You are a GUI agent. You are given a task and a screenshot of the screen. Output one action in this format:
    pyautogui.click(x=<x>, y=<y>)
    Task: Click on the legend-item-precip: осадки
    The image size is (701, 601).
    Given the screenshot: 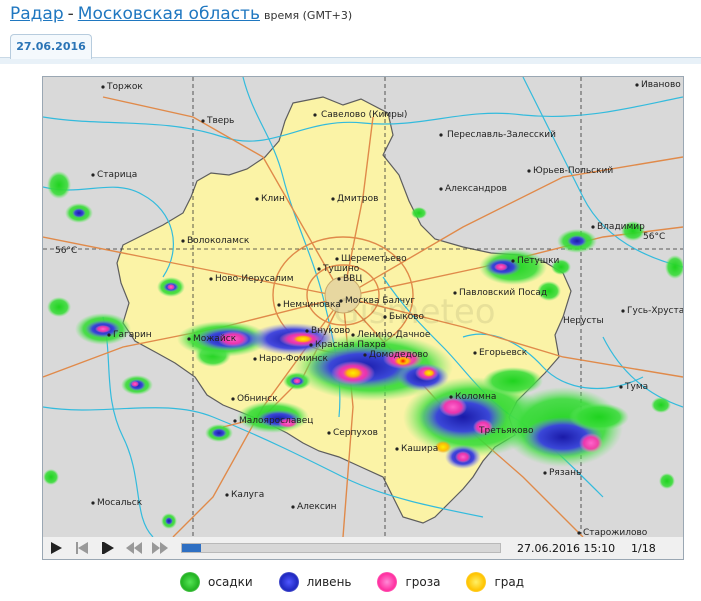 What is the action you would take?
    pyautogui.click(x=216, y=582)
    